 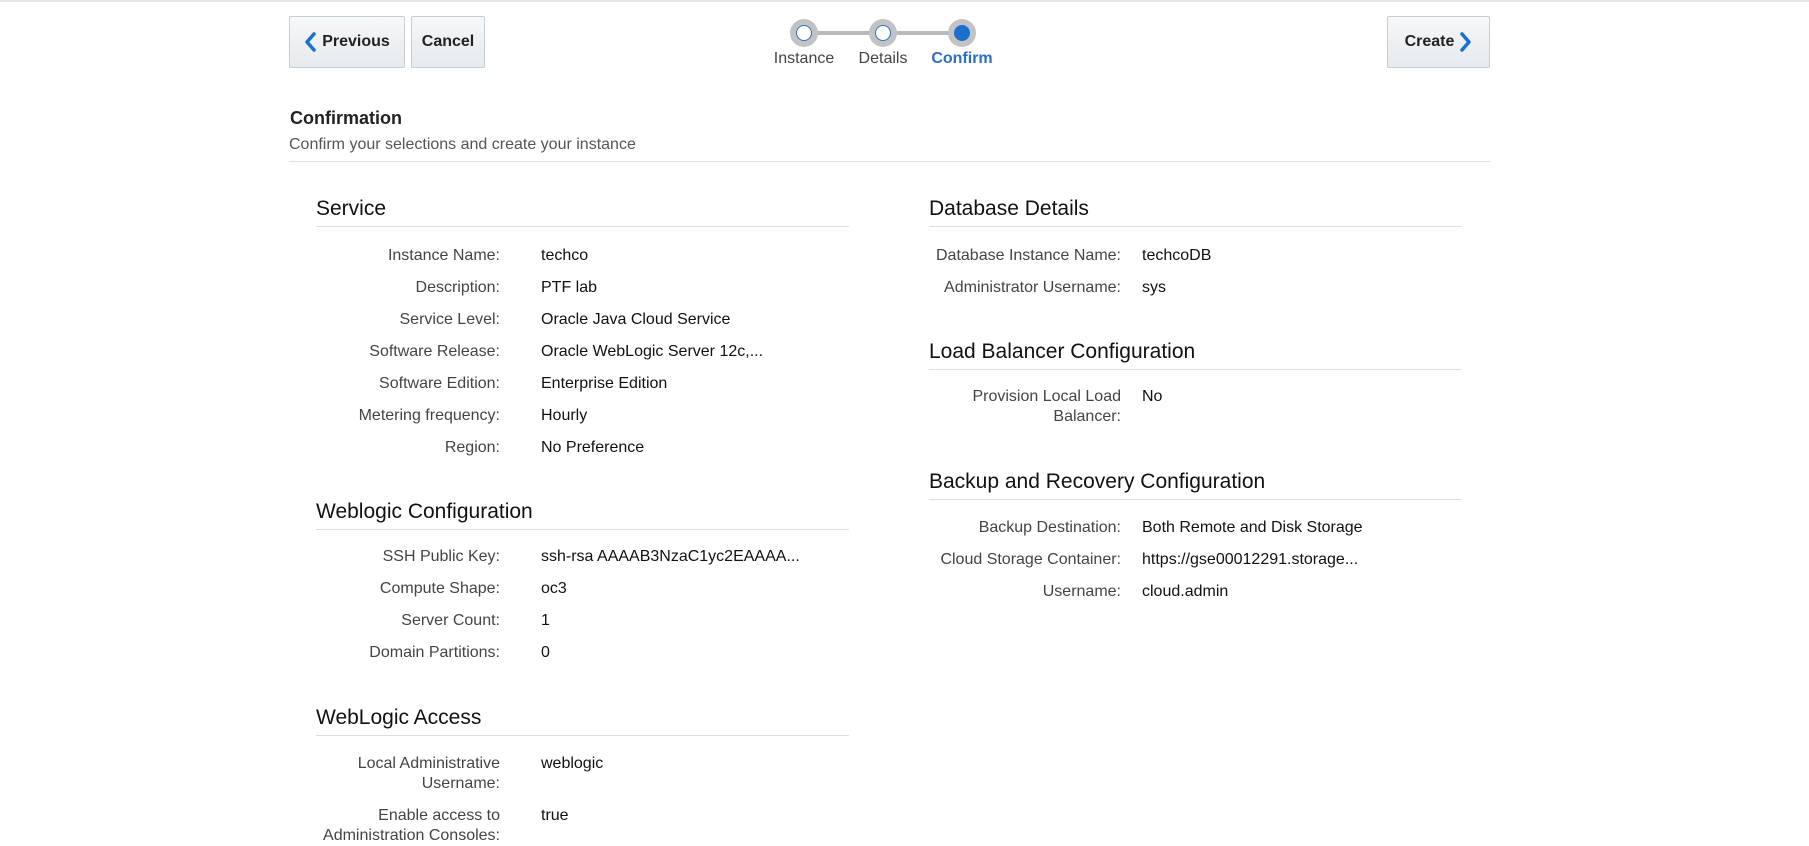 What do you see at coordinates (804, 33) in the screenshot?
I see `train-step-instance` at bounding box center [804, 33].